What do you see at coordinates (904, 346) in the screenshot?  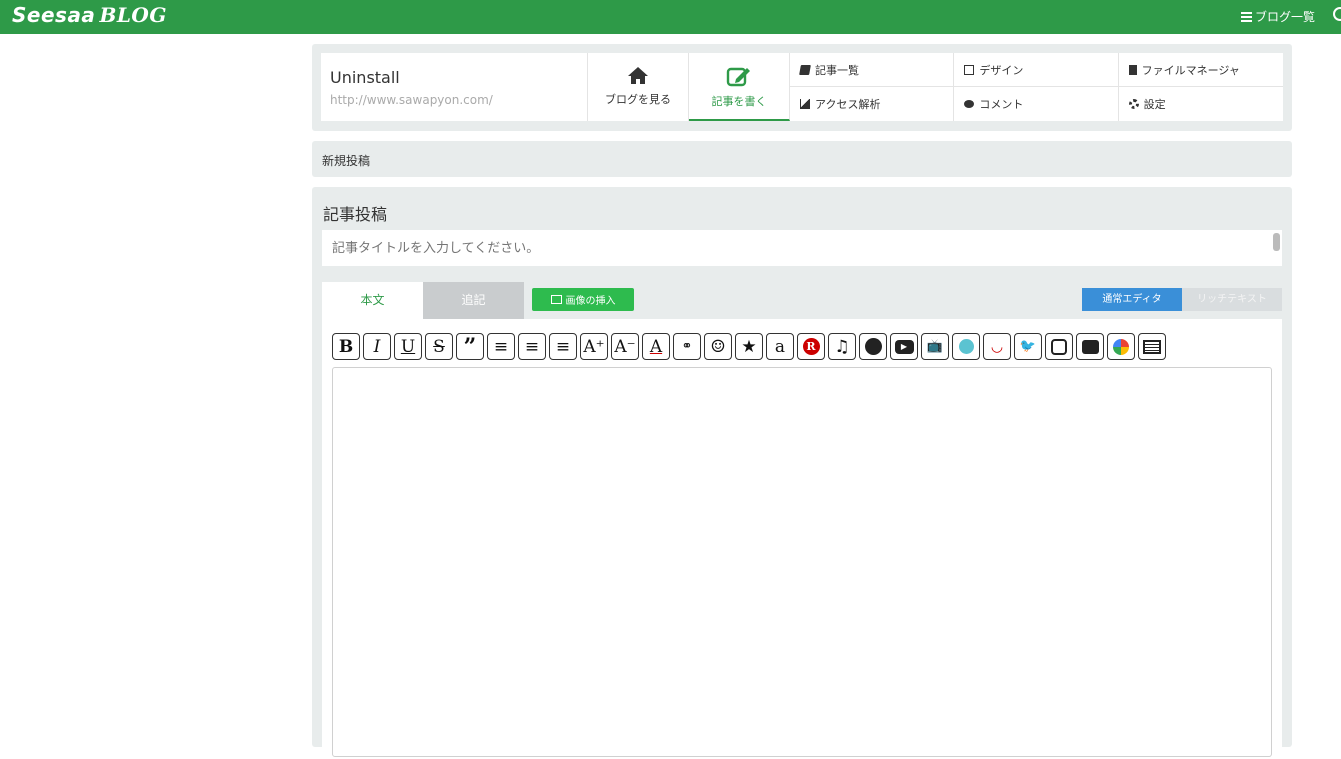 I see `youtube-icon: ▶` at bounding box center [904, 346].